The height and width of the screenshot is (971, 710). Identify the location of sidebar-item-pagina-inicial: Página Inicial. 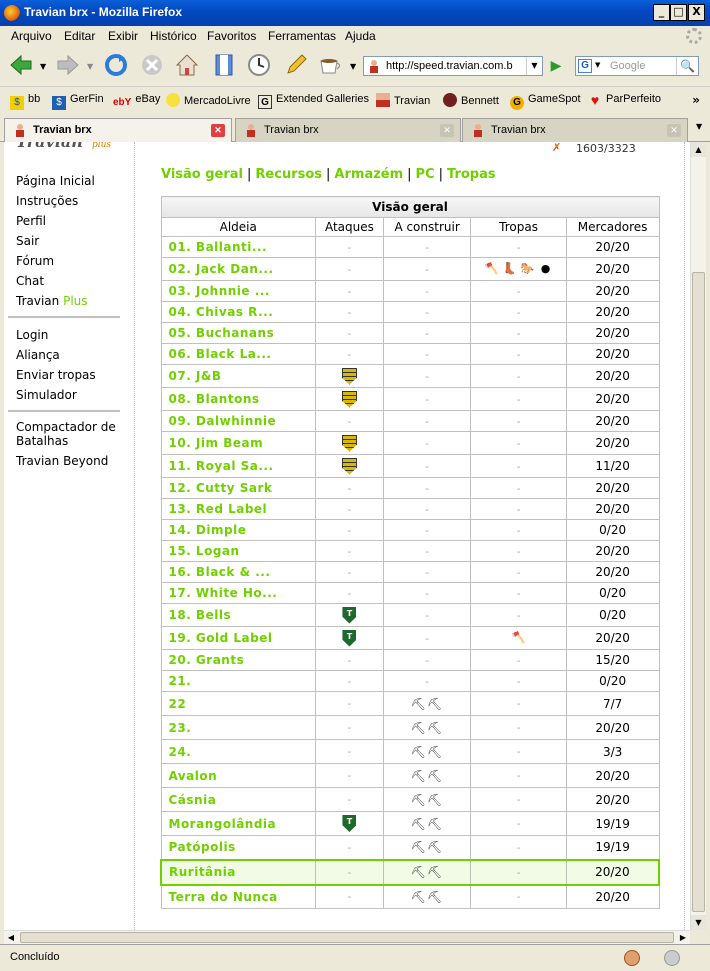
(55, 181).